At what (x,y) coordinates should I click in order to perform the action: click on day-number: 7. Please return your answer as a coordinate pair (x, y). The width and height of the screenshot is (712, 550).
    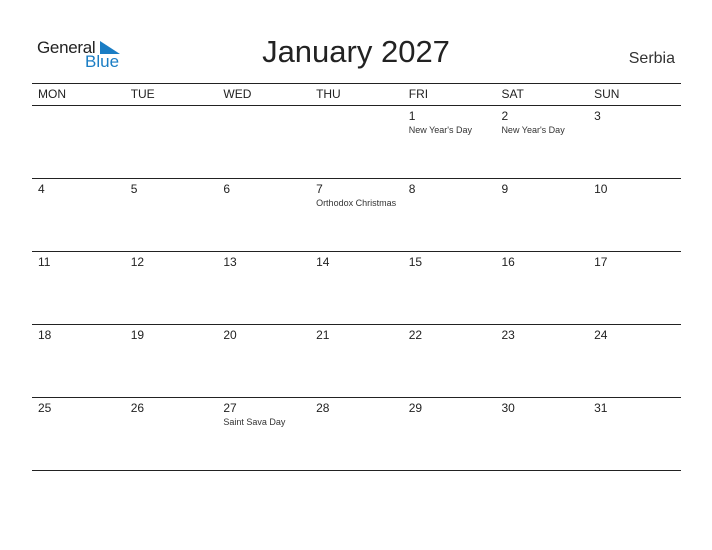
    Looking at the image, I should click on (319, 189).